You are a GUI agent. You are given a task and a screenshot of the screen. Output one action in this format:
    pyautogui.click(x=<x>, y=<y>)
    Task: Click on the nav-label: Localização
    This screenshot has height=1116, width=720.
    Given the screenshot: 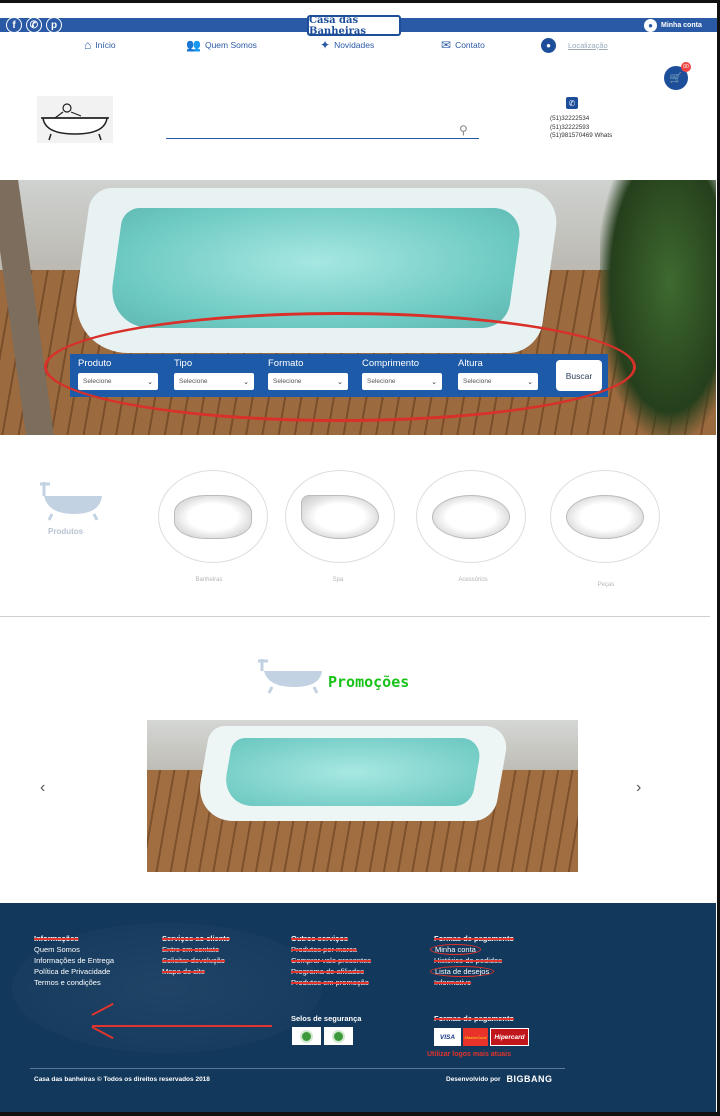 What is the action you would take?
    pyautogui.click(x=588, y=45)
    